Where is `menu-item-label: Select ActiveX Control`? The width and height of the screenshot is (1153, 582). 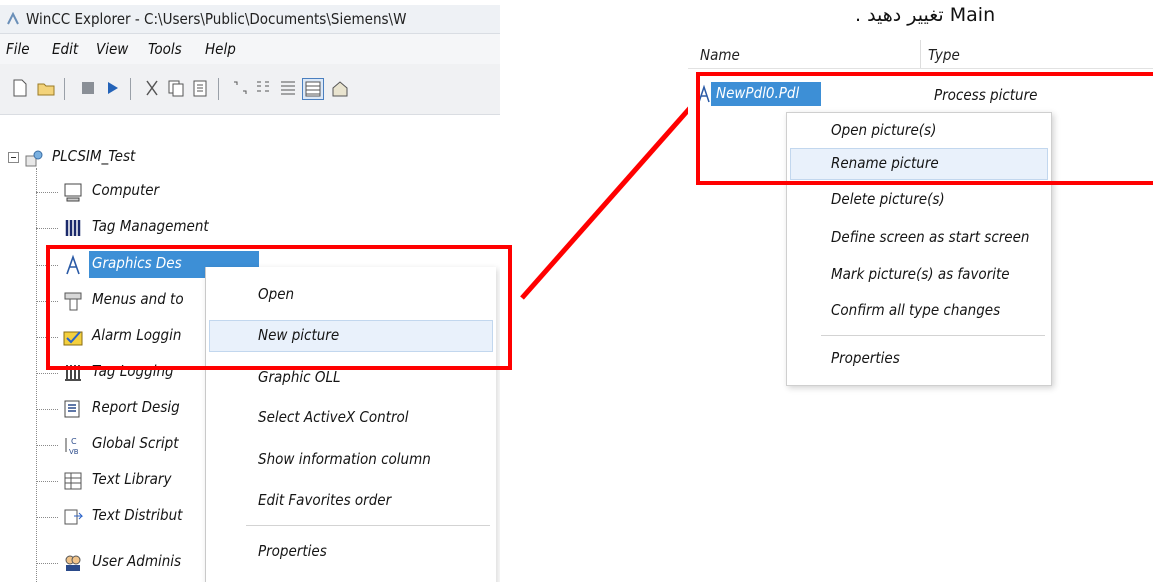 menu-item-label: Select ActiveX Control is located at coordinates (333, 417).